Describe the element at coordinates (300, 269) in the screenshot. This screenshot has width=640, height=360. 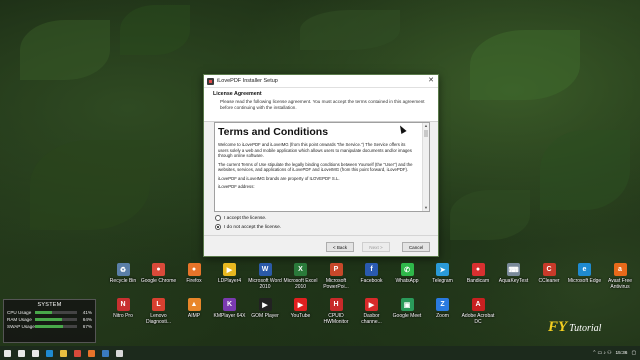
I see `excel-icon: X` at that location.